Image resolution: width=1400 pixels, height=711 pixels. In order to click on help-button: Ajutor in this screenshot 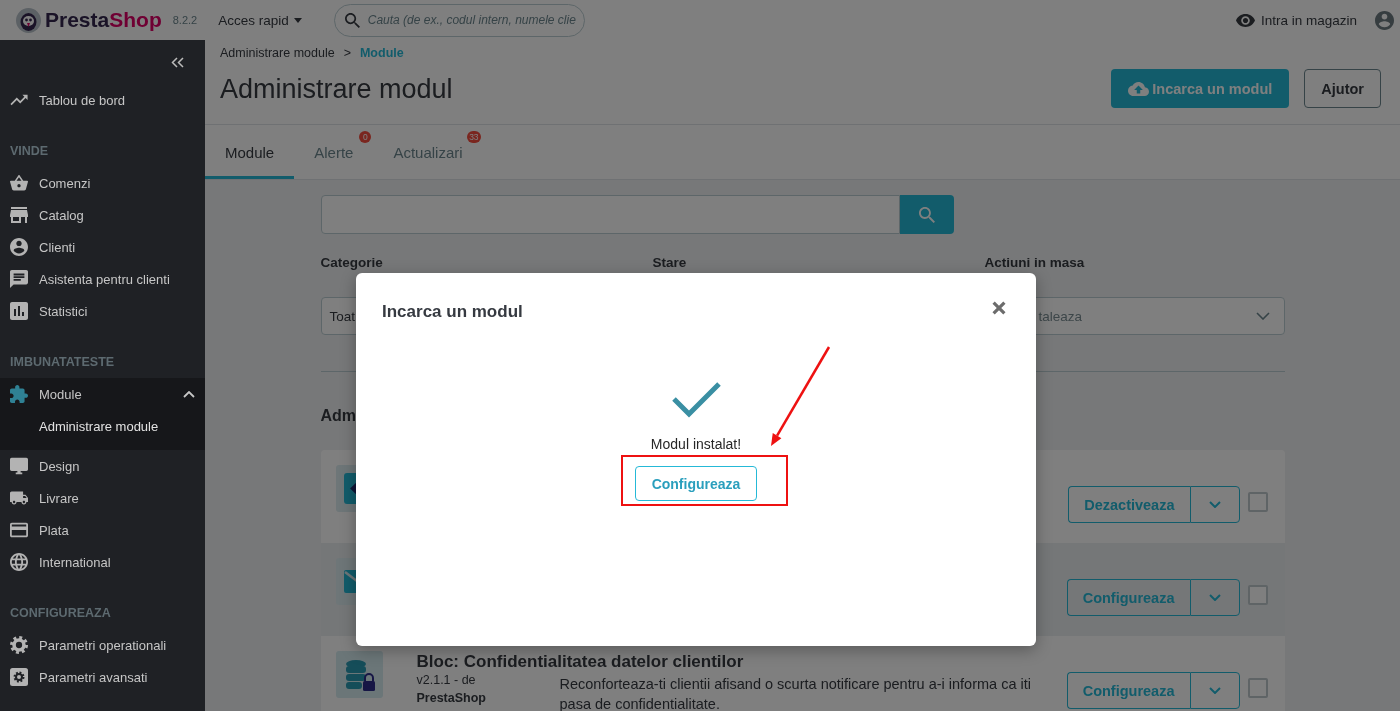, I will do `click(1342, 88)`.